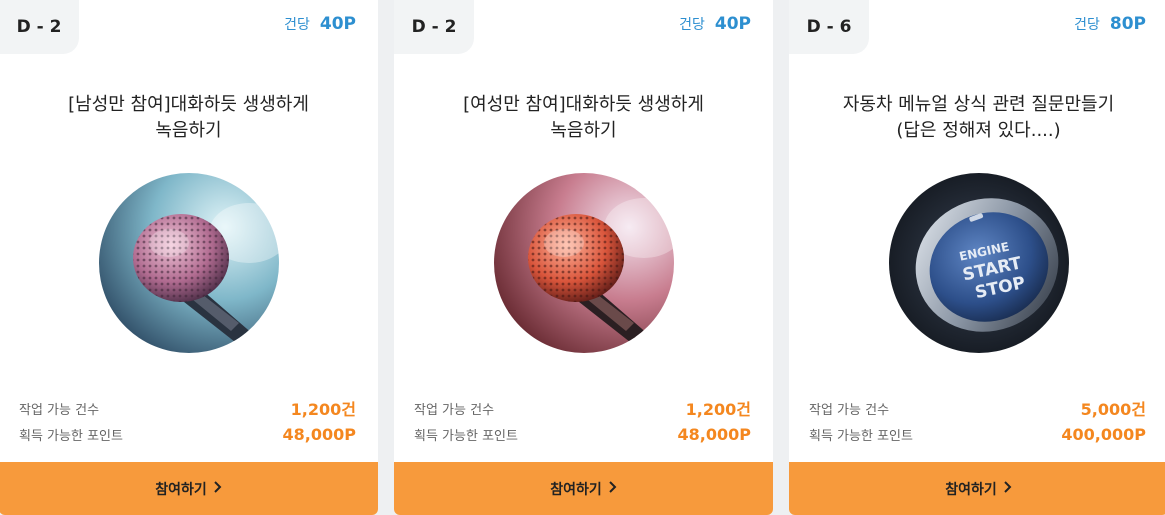  What do you see at coordinates (1127, 24) in the screenshot?
I see `price-value: 80P` at bounding box center [1127, 24].